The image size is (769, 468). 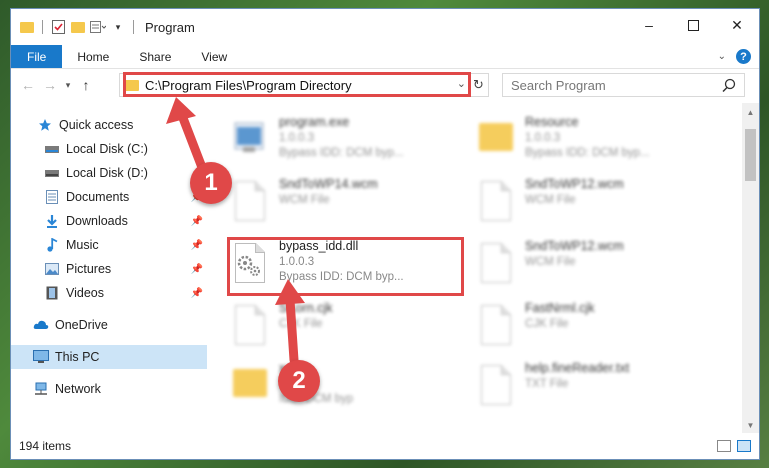 What do you see at coordinates (328, 184) in the screenshot?
I see `file-name: SndToWP14.wcm` at bounding box center [328, 184].